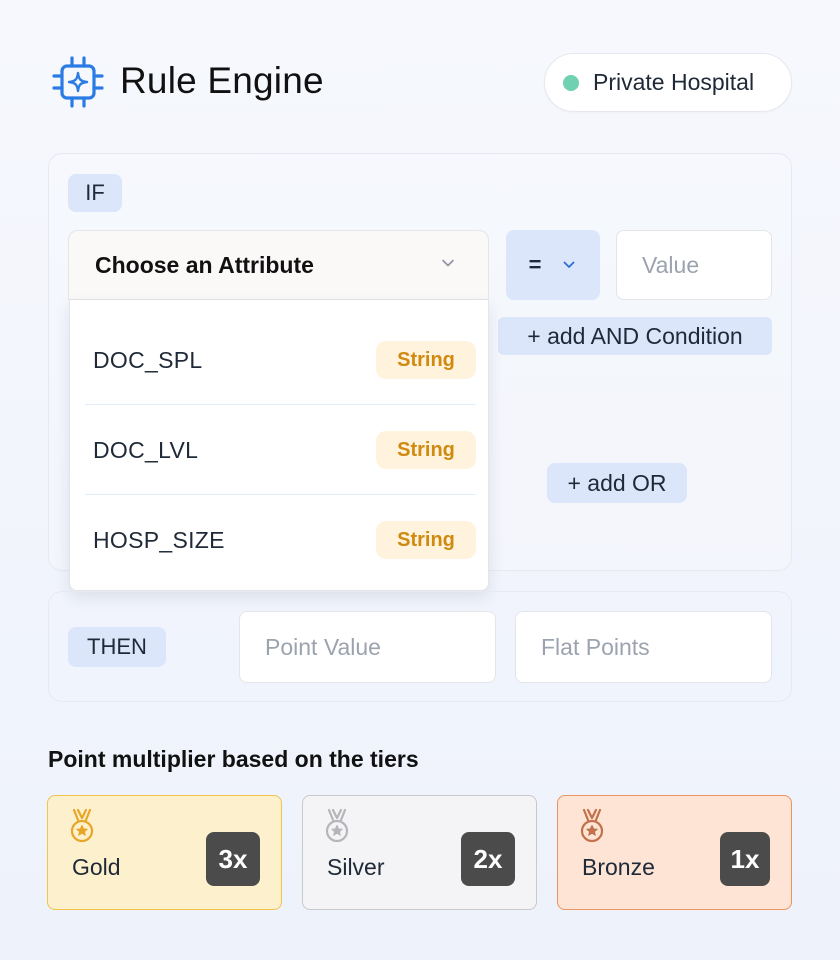 The width and height of the screenshot is (840, 960). I want to click on then-label: THEN, so click(117, 647).